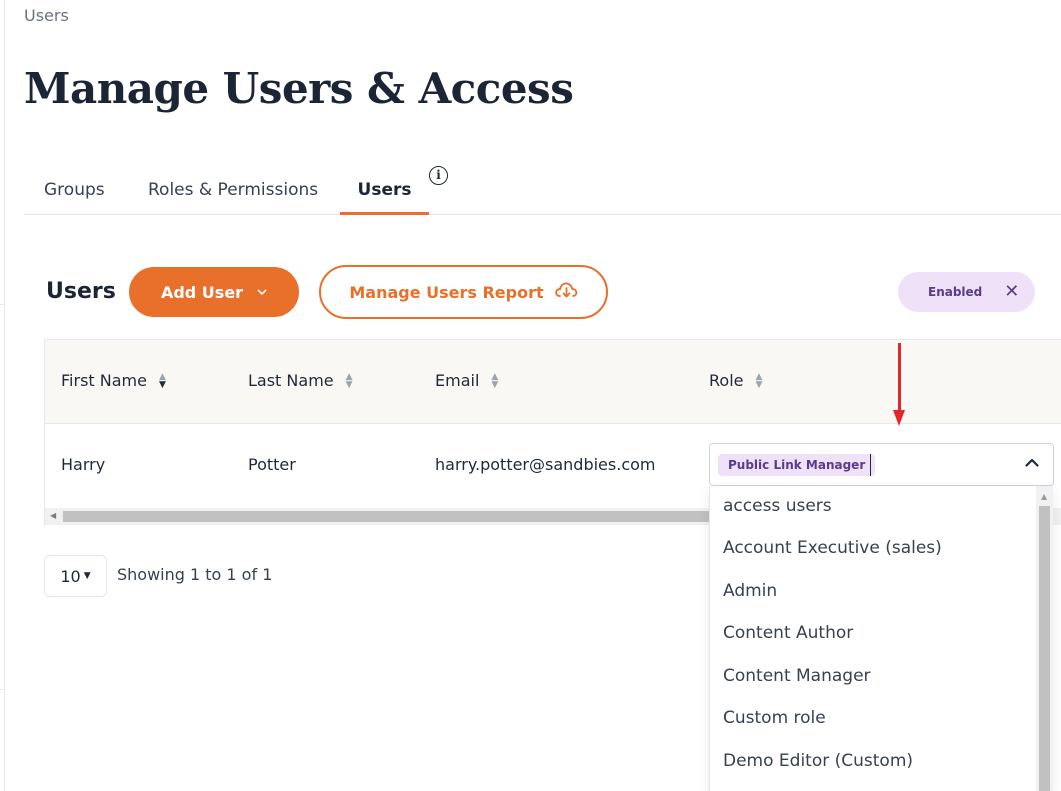 This screenshot has height=791, width=1061. Describe the element at coordinates (466, 380) in the screenshot. I see `column-header-email: Email ▲ ▼` at that location.